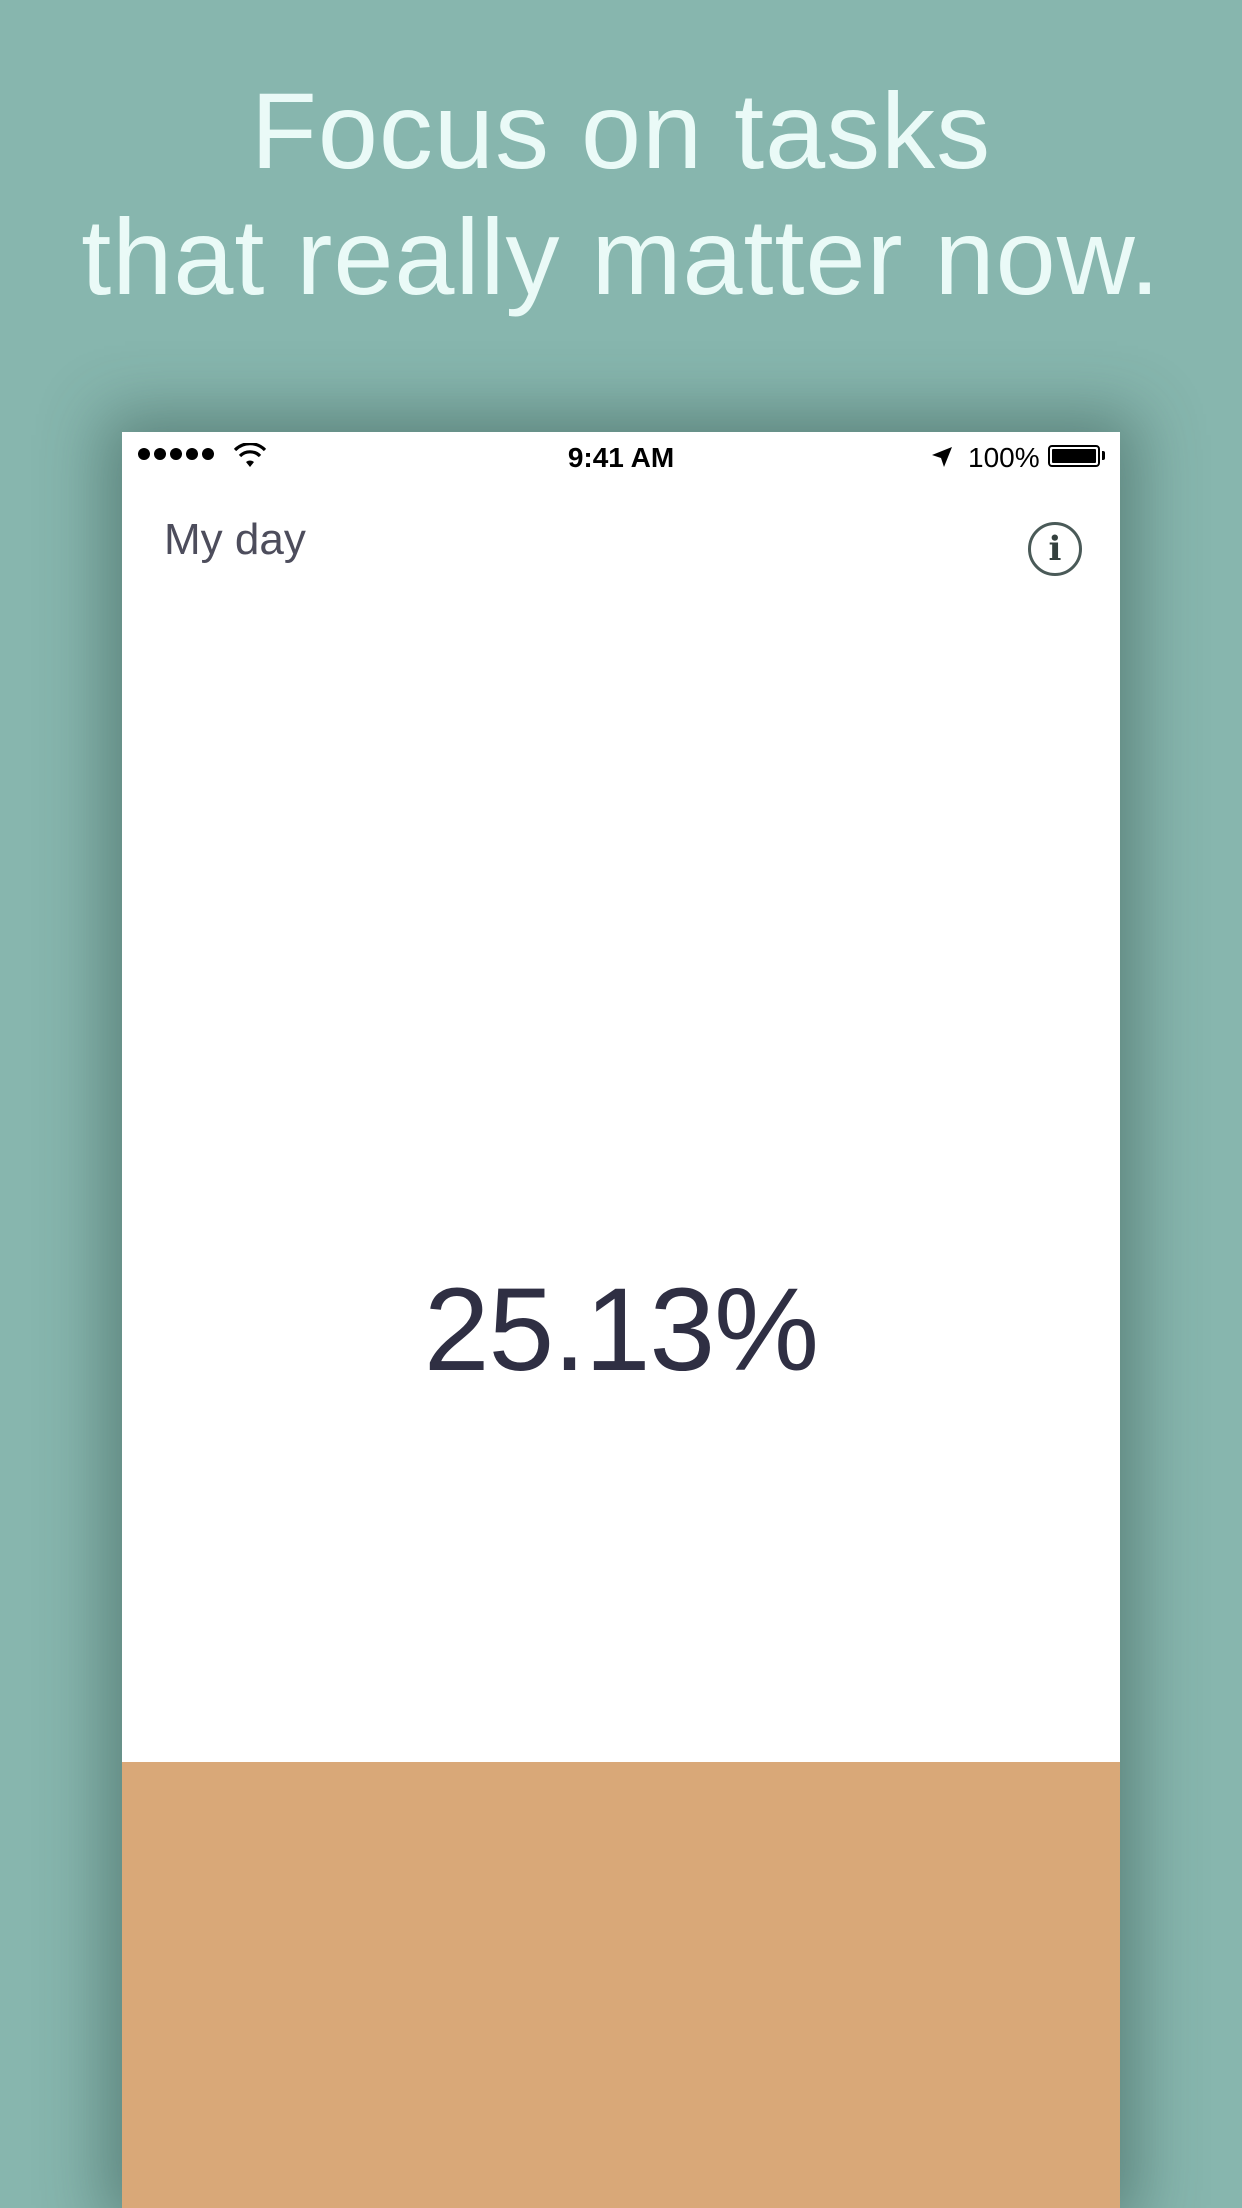 The height and width of the screenshot is (2208, 1242). Describe the element at coordinates (1103, 455) in the screenshot. I see `battery-tip` at that location.